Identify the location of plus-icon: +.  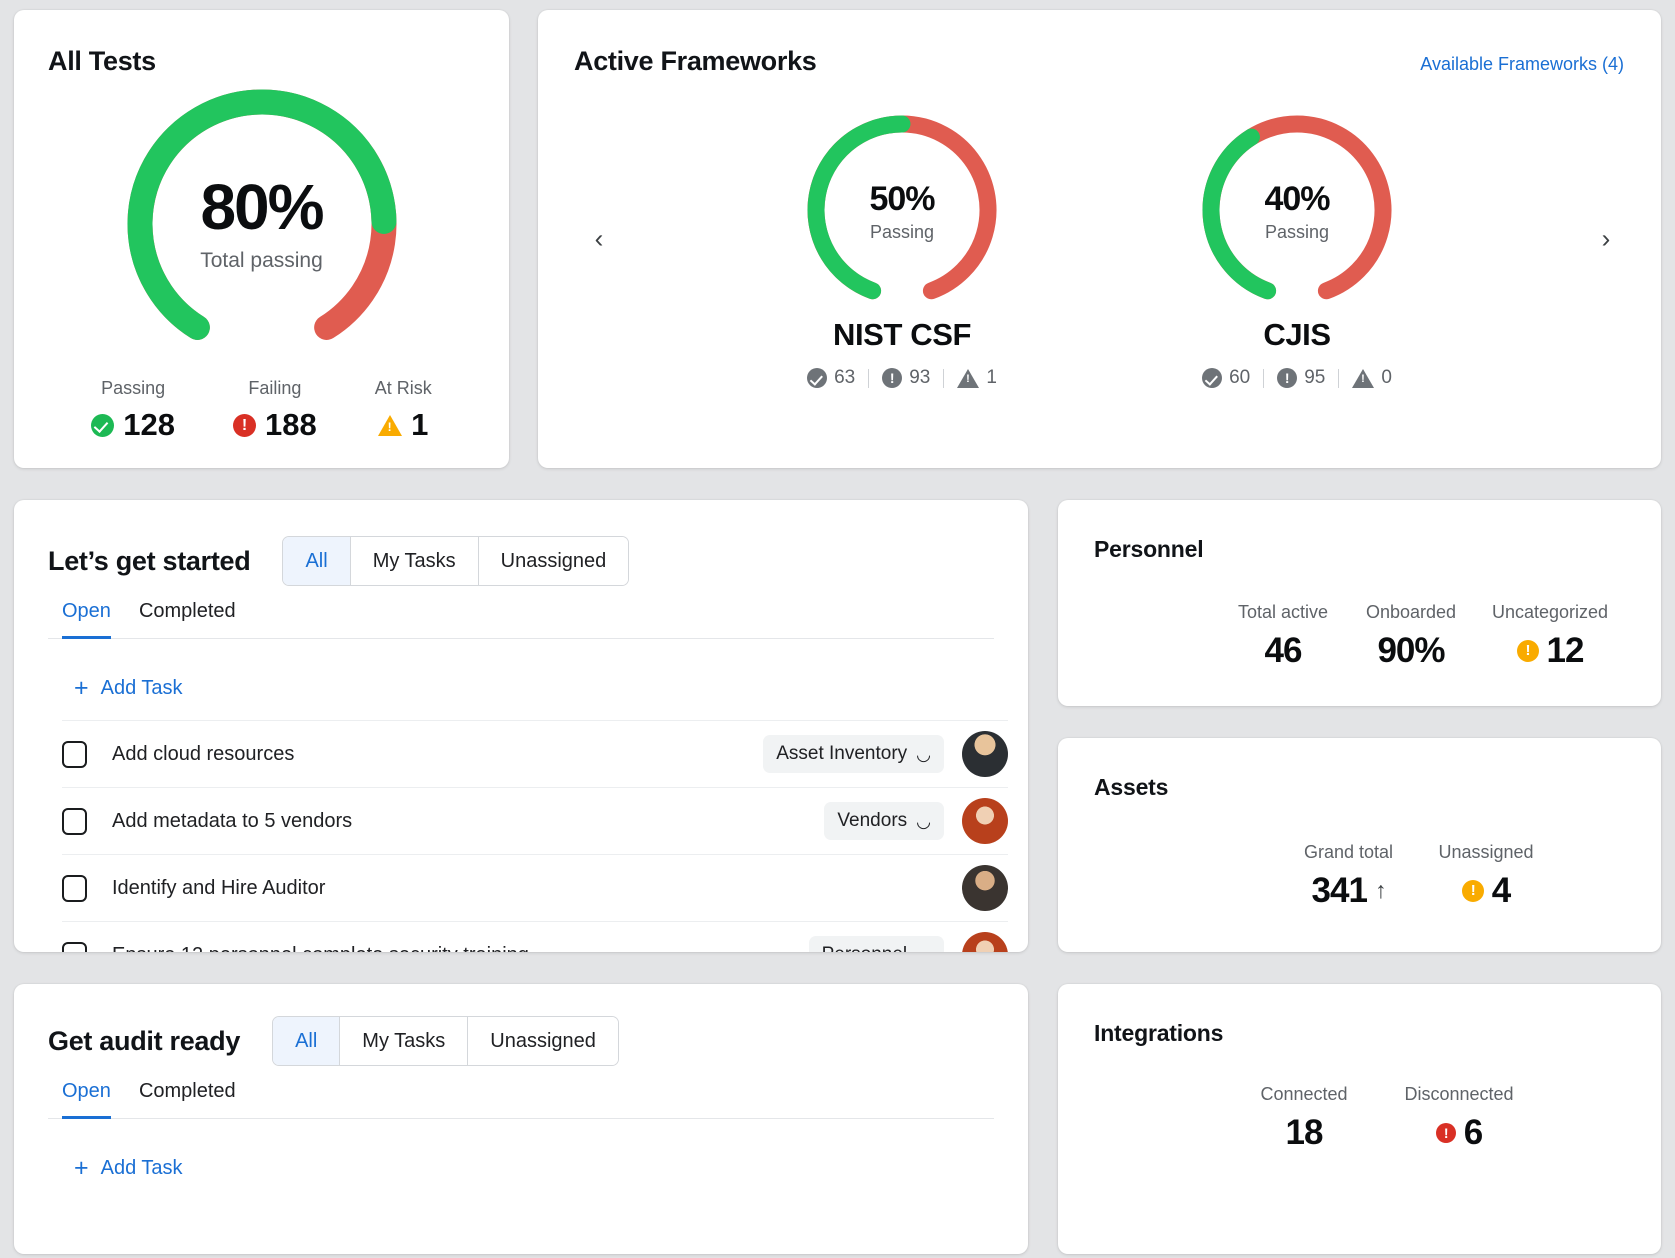
(81, 688).